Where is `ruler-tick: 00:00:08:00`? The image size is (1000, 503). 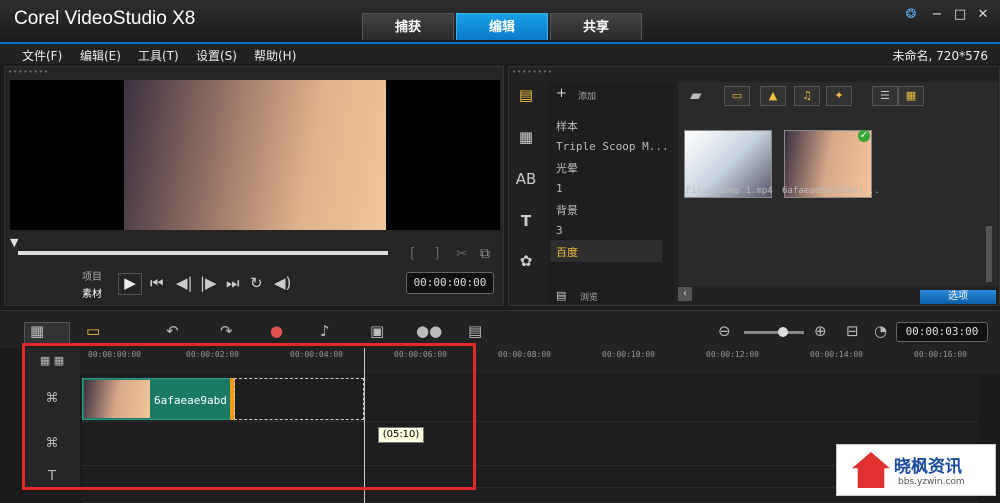
ruler-tick: 00:00:08:00 is located at coordinates (524, 354).